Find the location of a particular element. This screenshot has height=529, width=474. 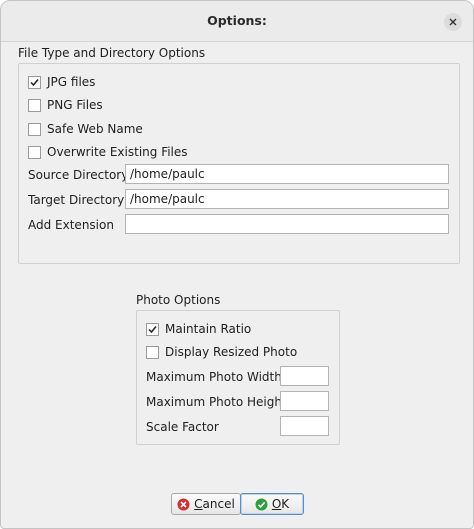

cancel-icon is located at coordinates (183, 504).